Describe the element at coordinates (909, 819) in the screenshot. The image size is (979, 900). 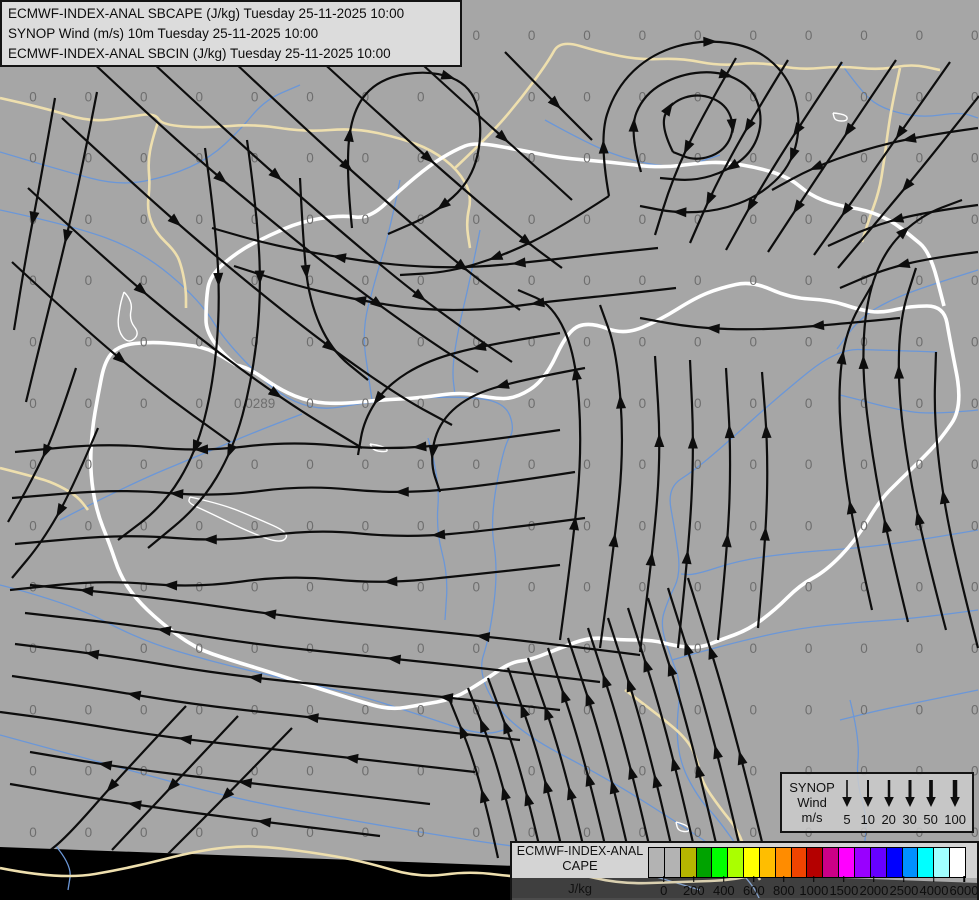
I see `wind-speed-label: 30` at that location.